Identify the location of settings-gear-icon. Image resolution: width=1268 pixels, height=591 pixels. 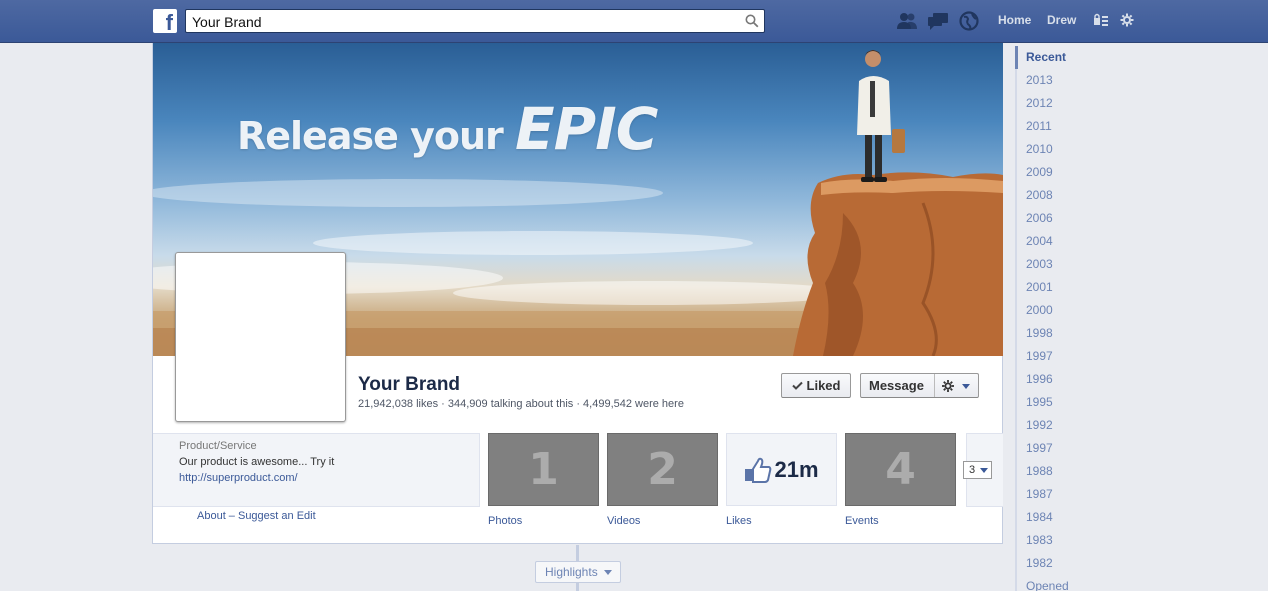
(1127, 20).